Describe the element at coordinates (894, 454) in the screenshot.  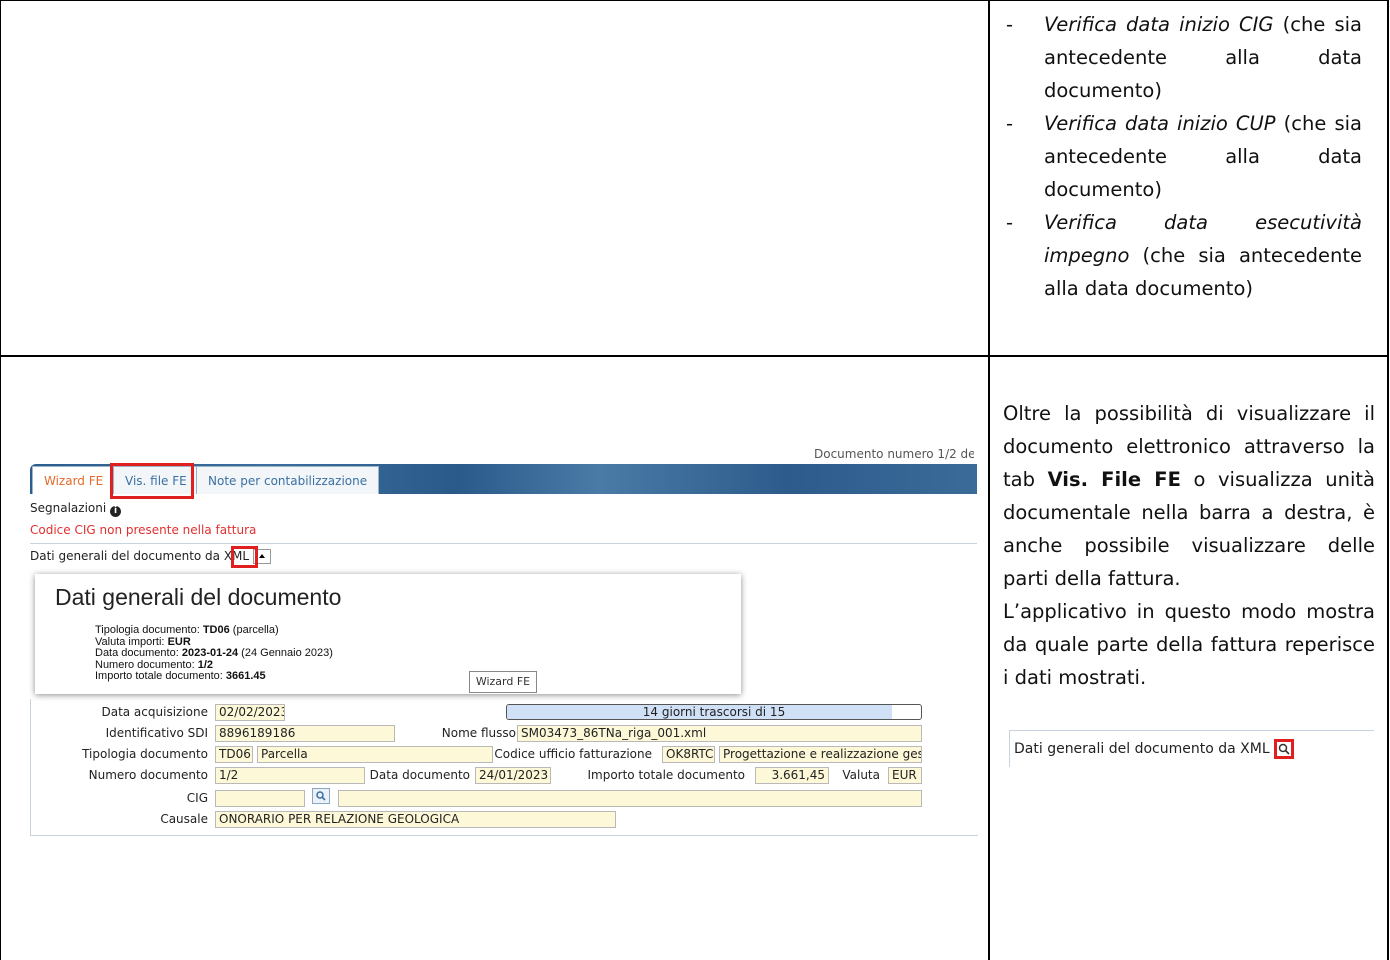
I see `document-number: Documento numero 1/2 del 2` at that location.